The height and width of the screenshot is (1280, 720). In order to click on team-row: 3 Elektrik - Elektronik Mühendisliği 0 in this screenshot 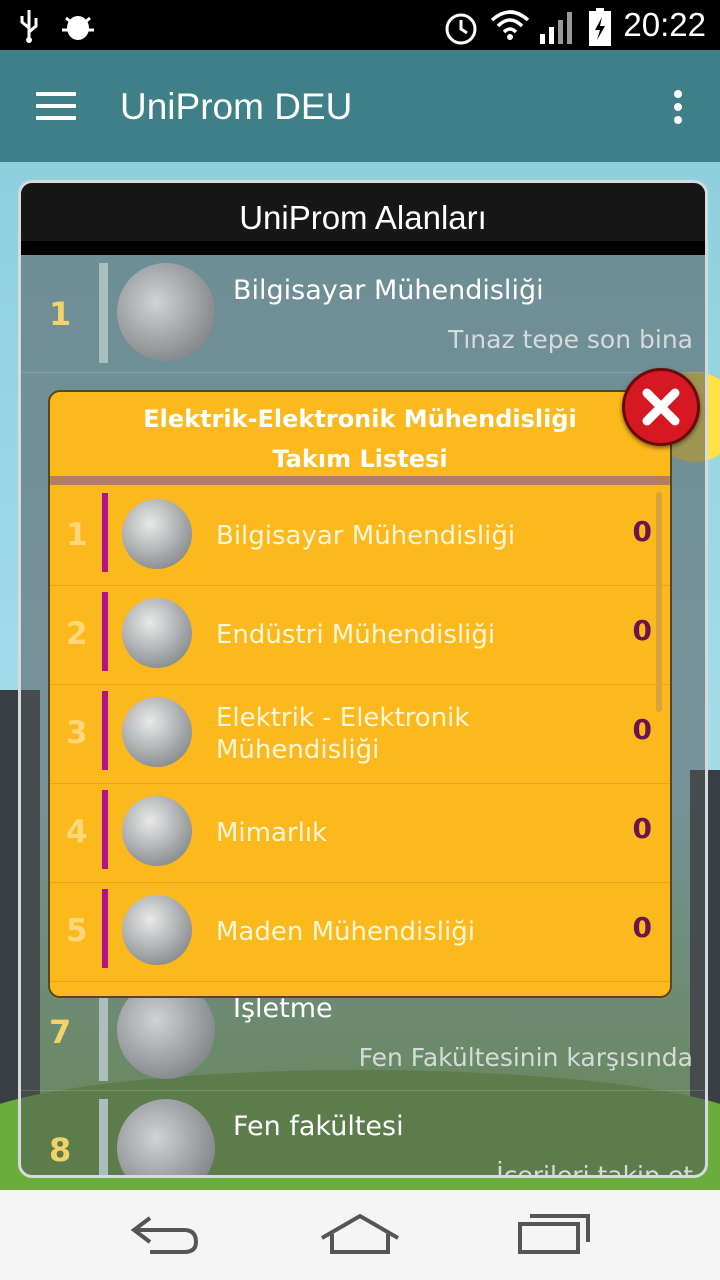, I will do `click(360, 734)`.